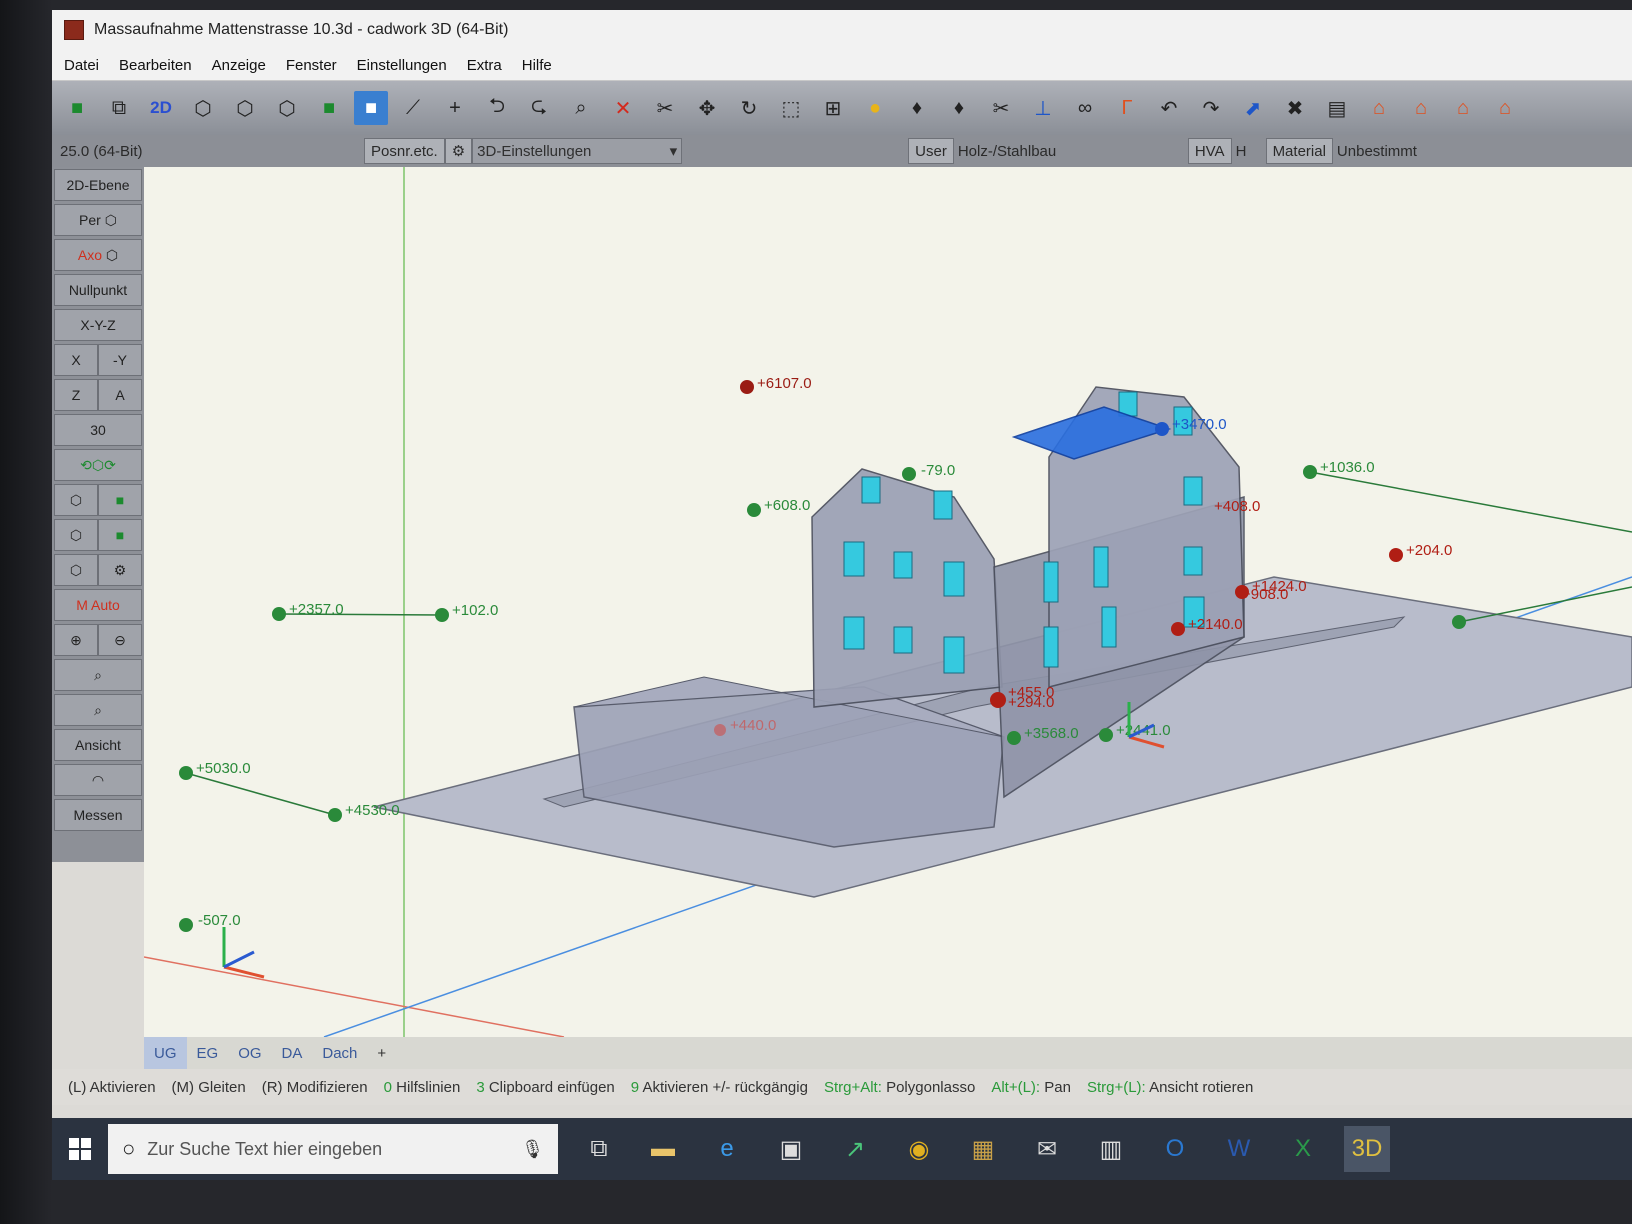 The width and height of the screenshot is (1632, 1224). Describe the element at coordinates (1211, 108) in the screenshot. I see `redo-icon: ↷` at that location.